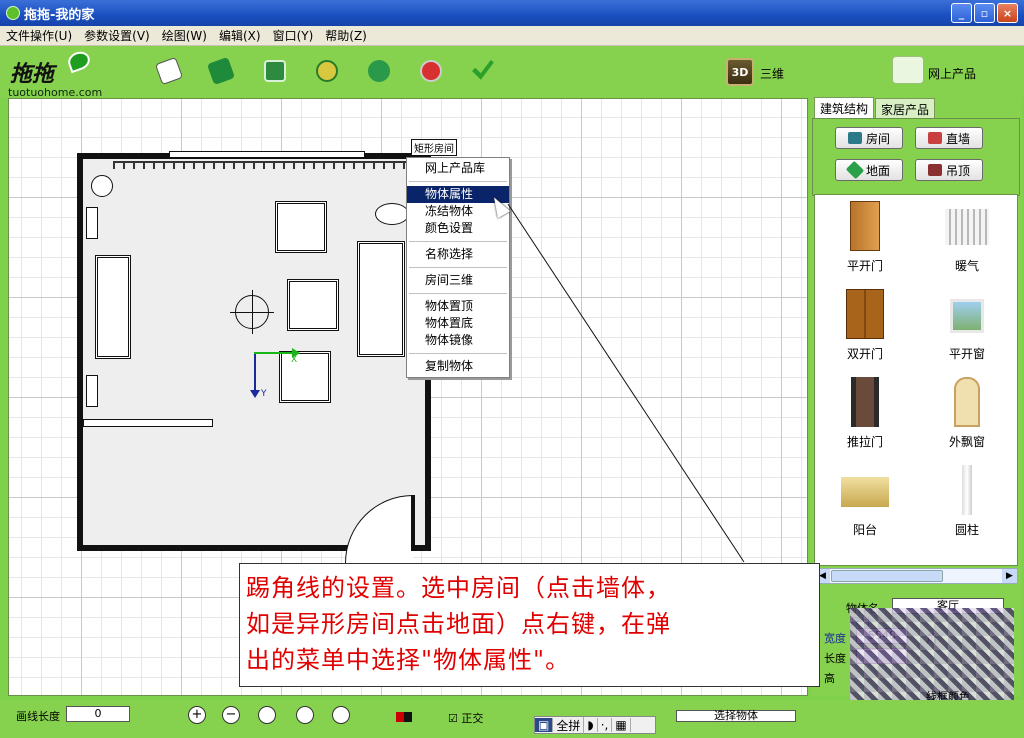 The width and height of the screenshot is (1024, 738). I want to click on save-icon, so click(275, 71).